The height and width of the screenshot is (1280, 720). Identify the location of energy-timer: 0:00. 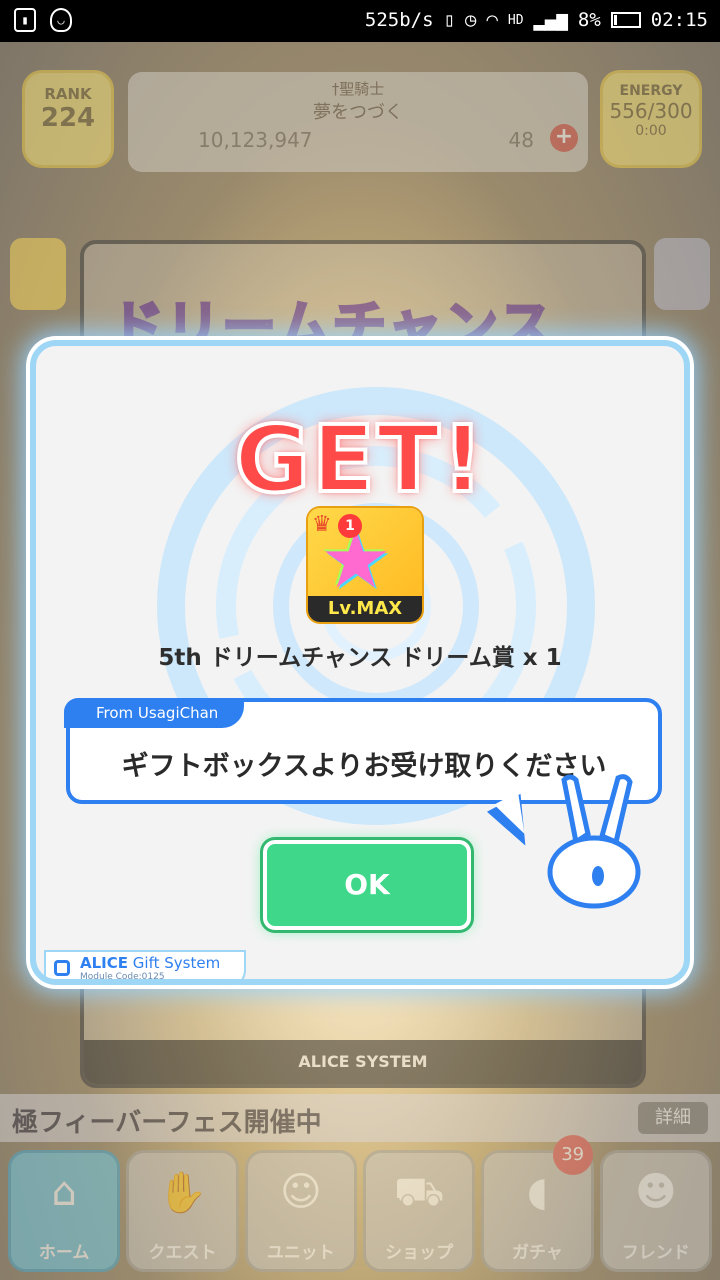
(651, 131).